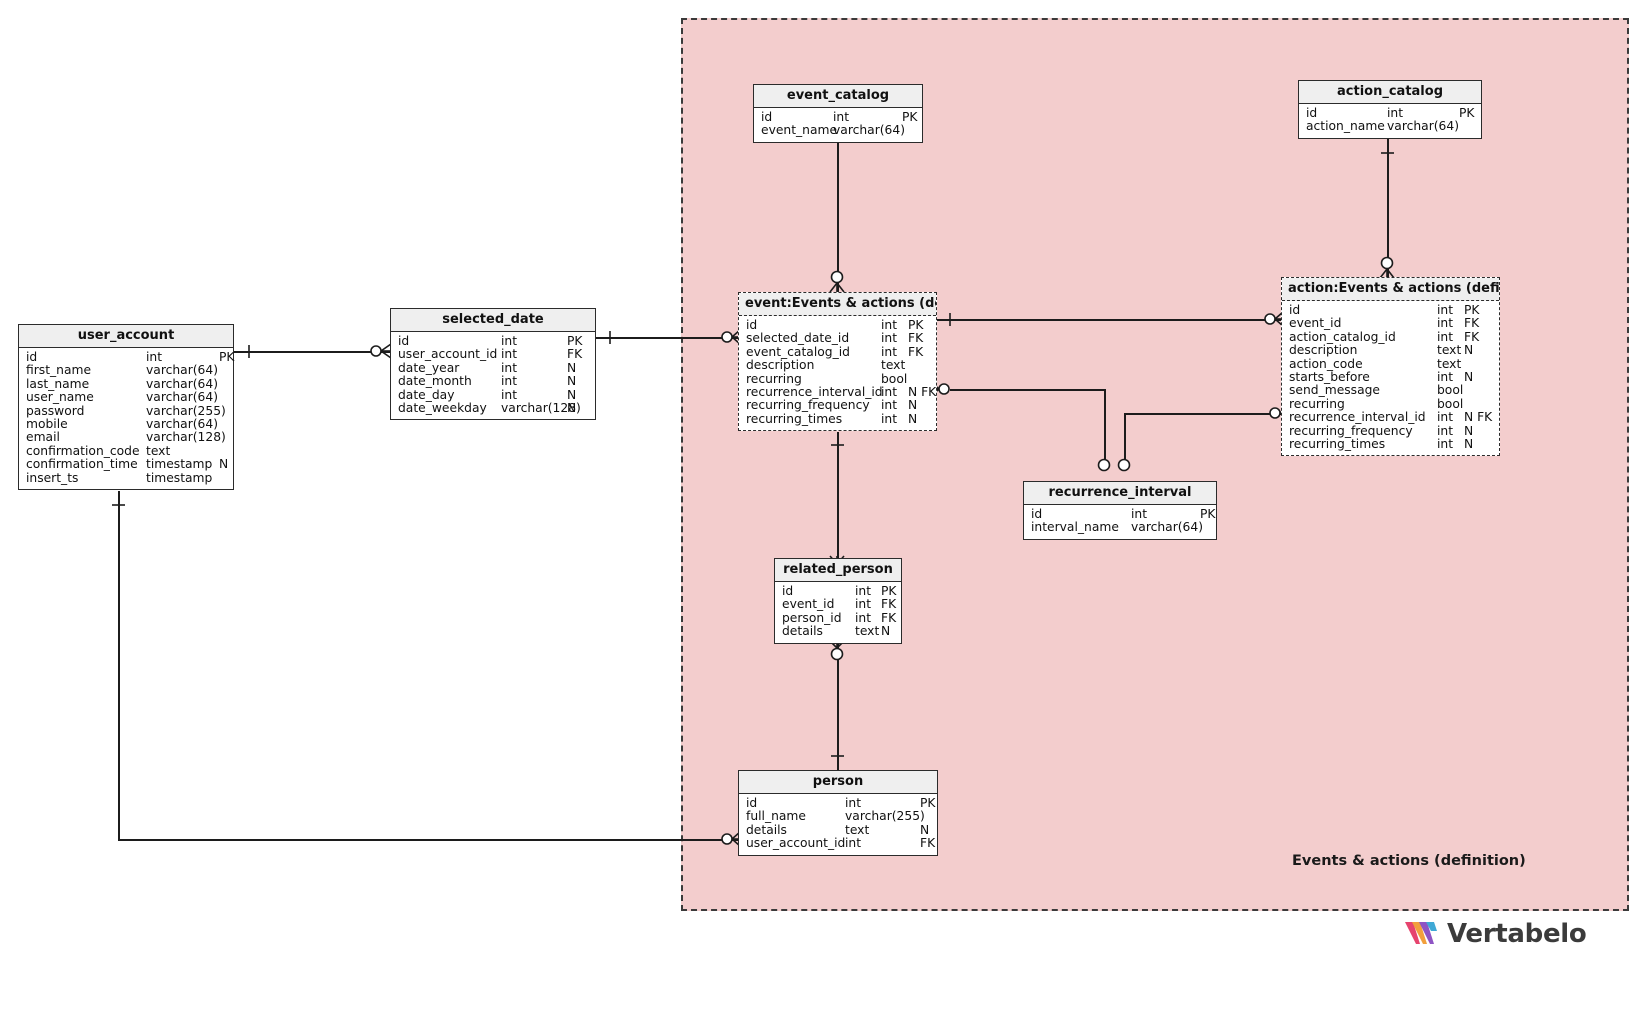  Describe the element at coordinates (493, 381) in the screenshot. I see `table-row: date_month int N` at that location.